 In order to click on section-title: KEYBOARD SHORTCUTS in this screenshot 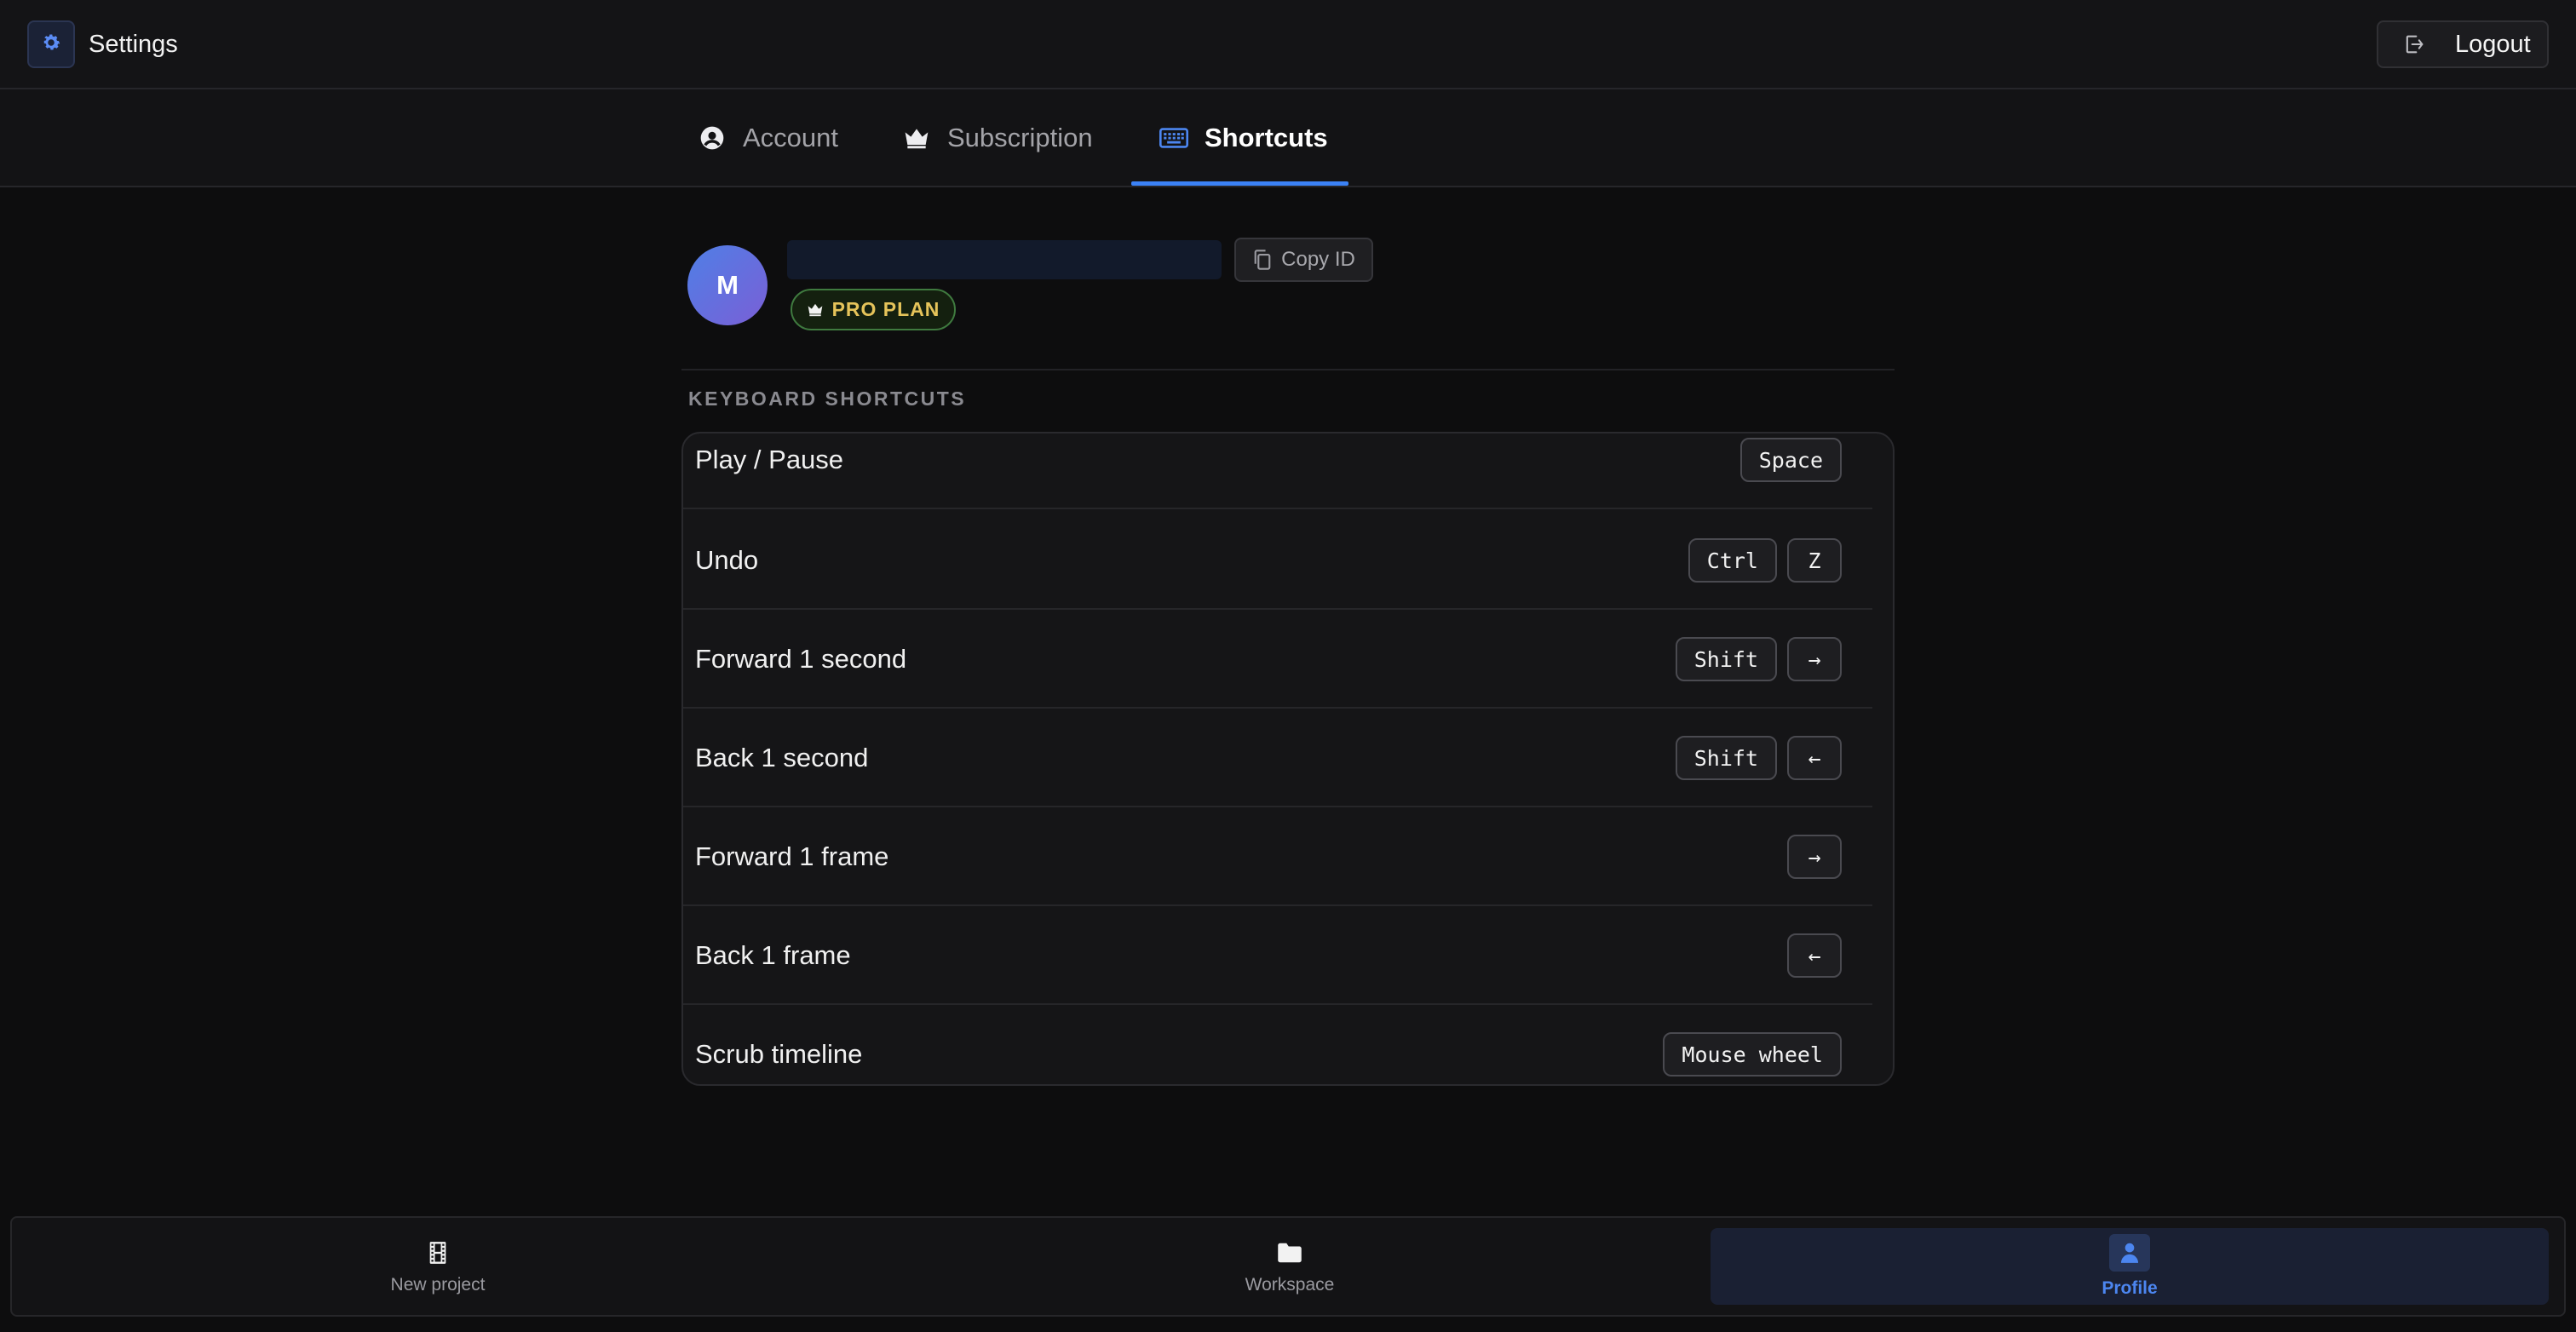, I will do `click(828, 399)`.